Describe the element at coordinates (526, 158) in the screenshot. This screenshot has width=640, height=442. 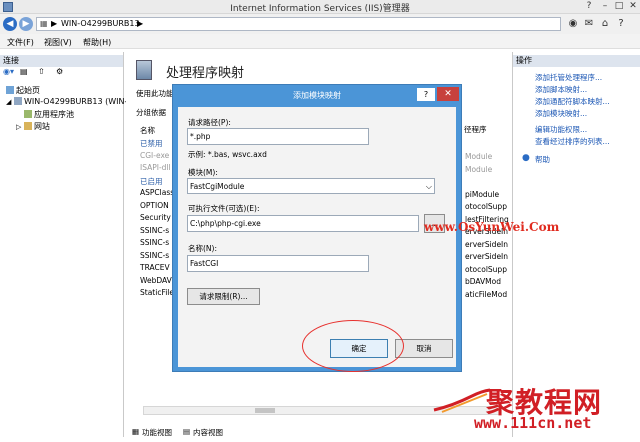
I see `help-icon: ●` at that location.